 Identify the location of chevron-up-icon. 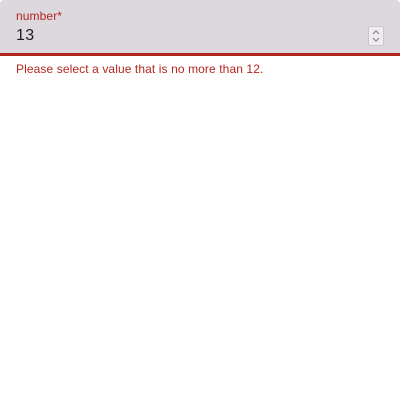
(376, 32).